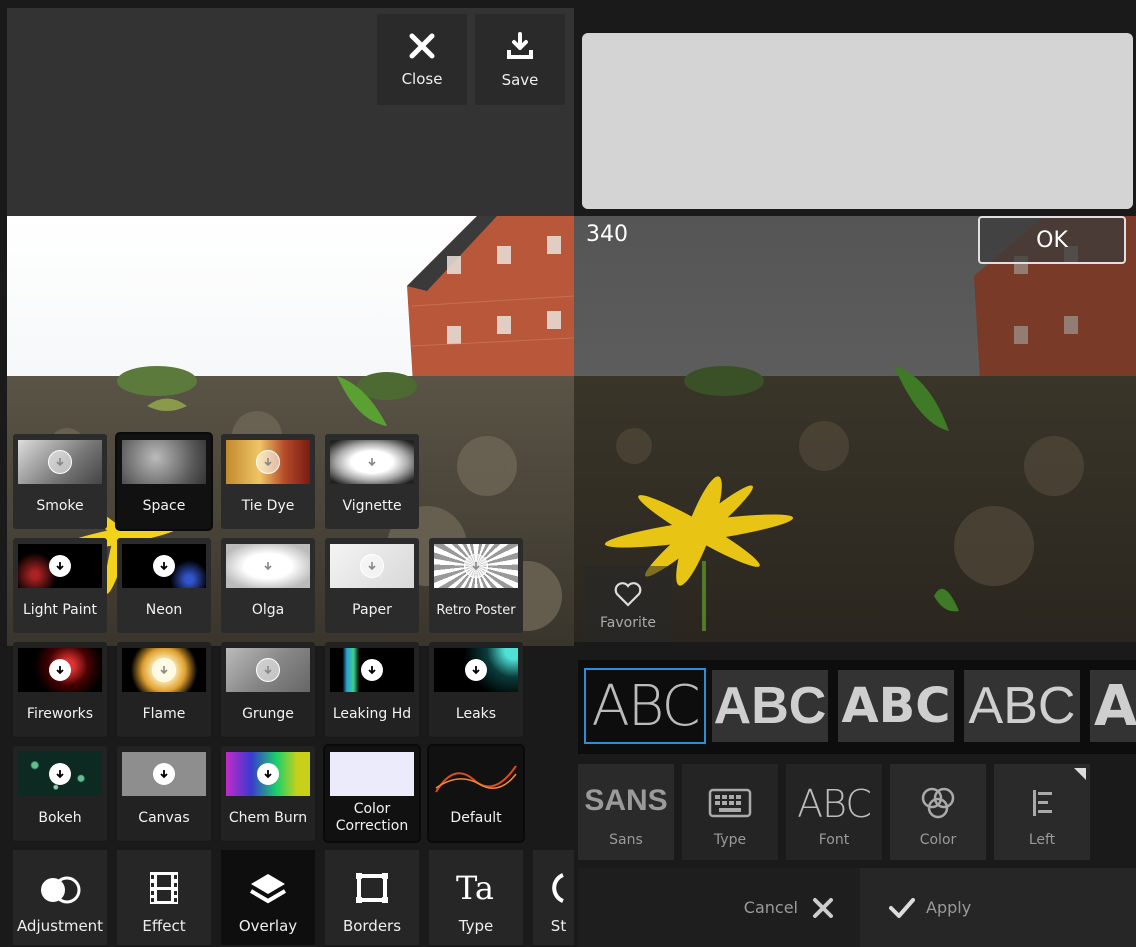 Image resolution: width=1136 pixels, height=947 pixels. Describe the element at coordinates (422, 59) in the screenshot. I see `close-button: Close` at that location.